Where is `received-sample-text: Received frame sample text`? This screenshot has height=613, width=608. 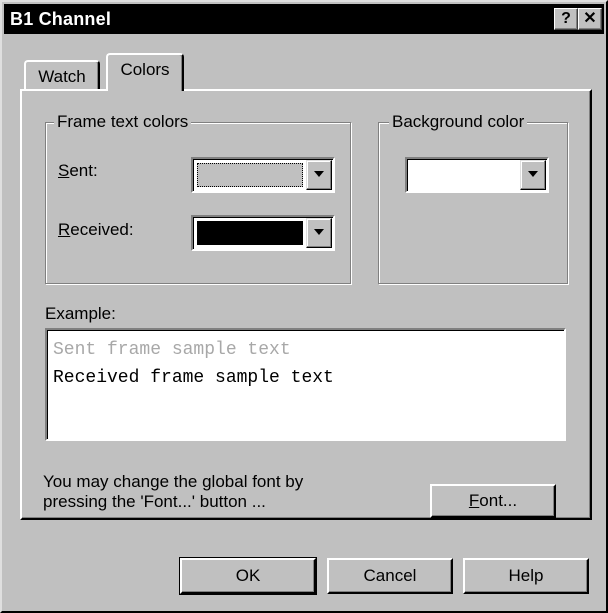 received-sample-text: Received frame sample text is located at coordinates (193, 378).